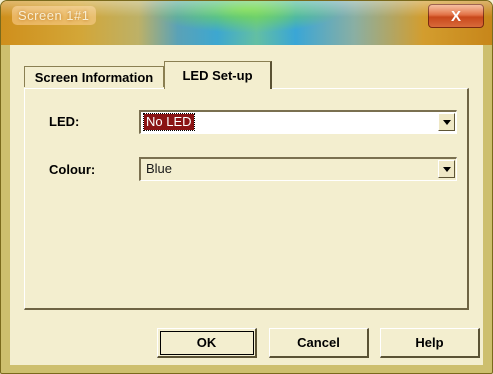  I want to click on tab-strip: Screen Information LED Set-up, so click(246, 74).